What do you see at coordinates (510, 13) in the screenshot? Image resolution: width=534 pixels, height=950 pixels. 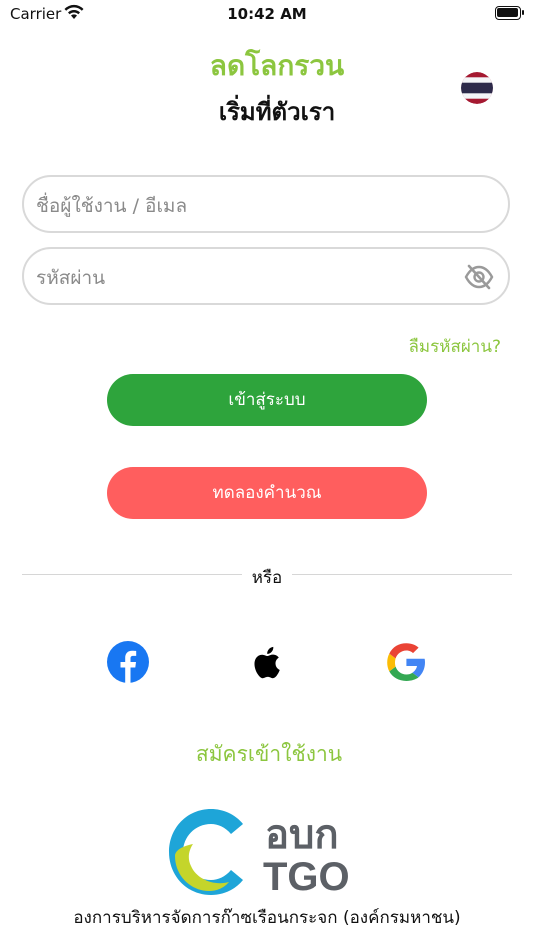 I see `battery-icon` at bounding box center [510, 13].